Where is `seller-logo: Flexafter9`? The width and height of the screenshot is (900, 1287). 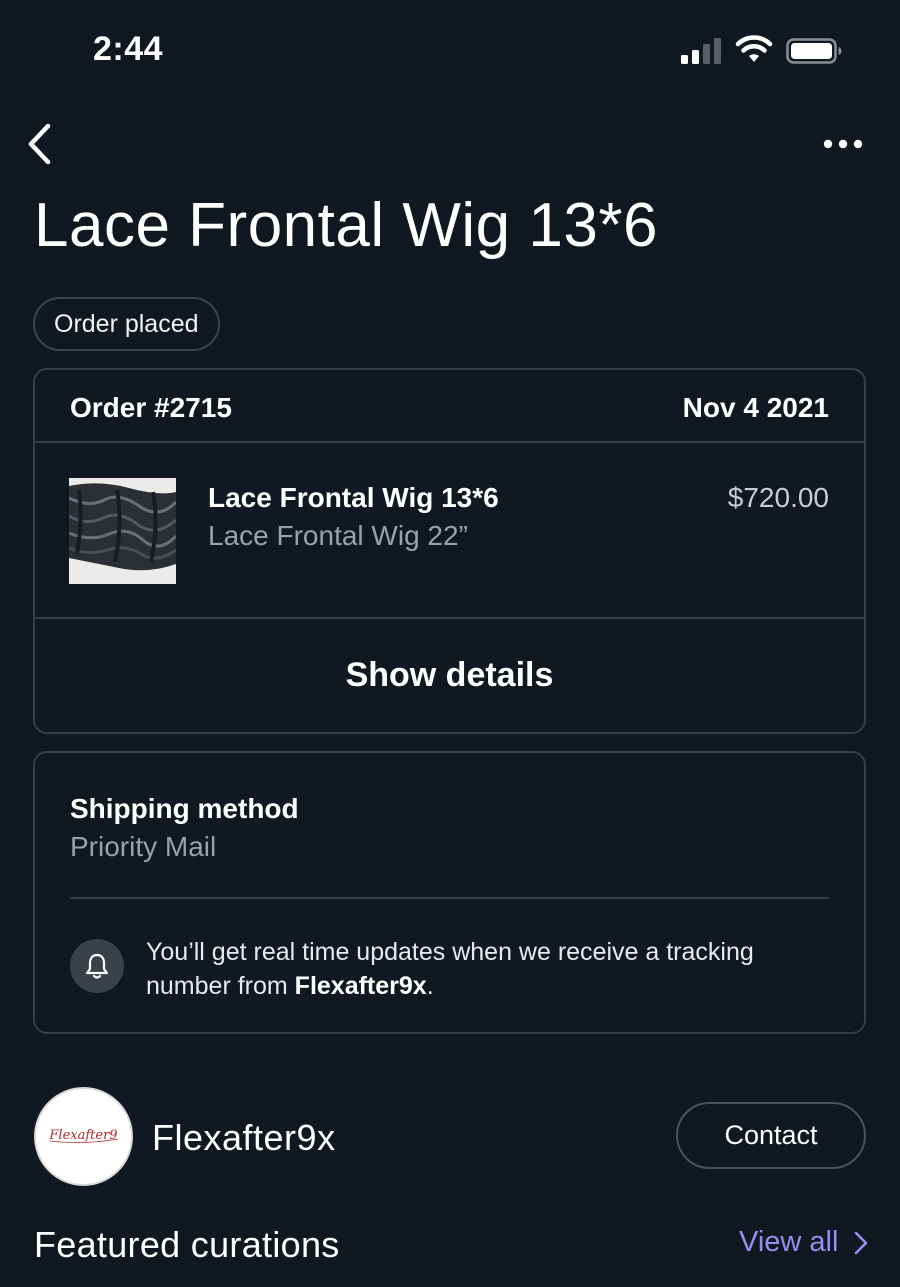
seller-logo: Flexafter9 is located at coordinates (83, 1136).